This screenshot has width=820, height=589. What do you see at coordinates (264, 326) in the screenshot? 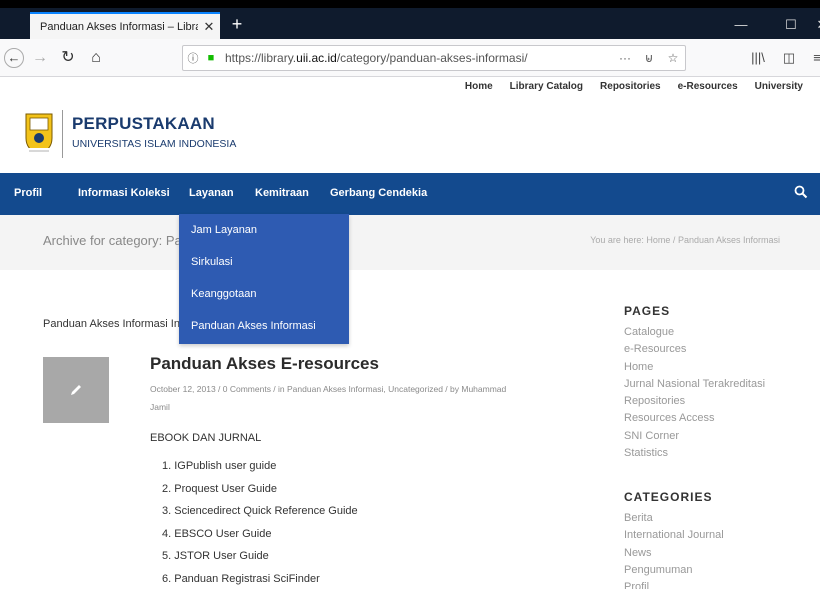
I see `menu-item-panduan-akses-informasi: Panduan Akses Informasi` at bounding box center [264, 326].